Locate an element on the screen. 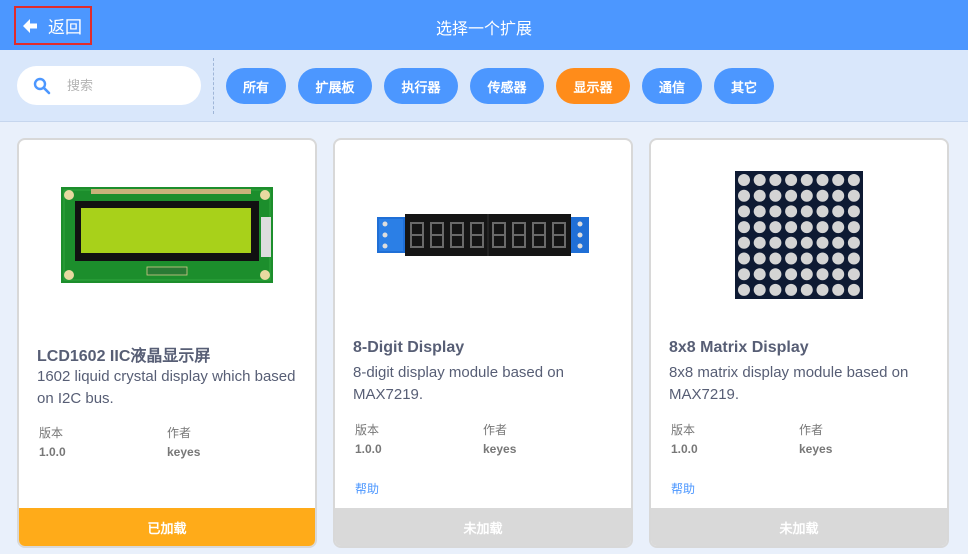 The height and width of the screenshot is (554, 968). tag-other: 其它 is located at coordinates (744, 86).